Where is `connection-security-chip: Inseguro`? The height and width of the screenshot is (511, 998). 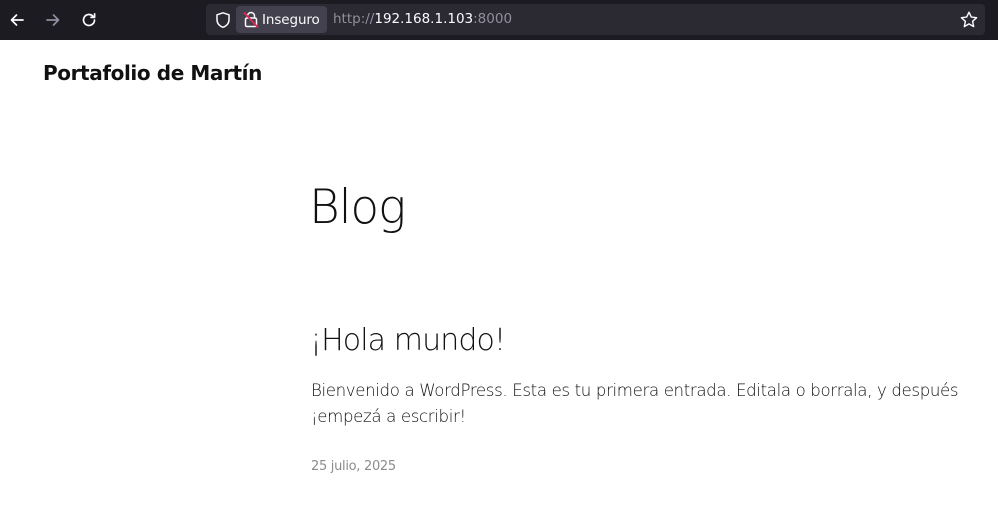 connection-security-chip: Inseguro is located at coordinates (281, 19).